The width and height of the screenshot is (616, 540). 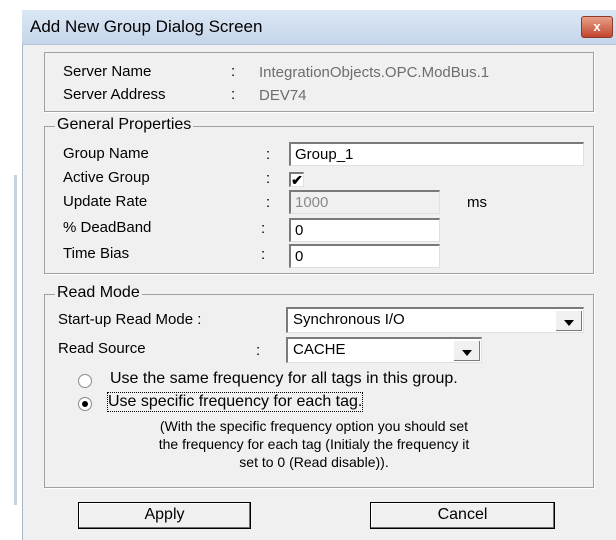 What do you see at coordinates (106, 177) in the screenshot?
I see `active-group-label: Active Group` at bounding box center [106, 177].